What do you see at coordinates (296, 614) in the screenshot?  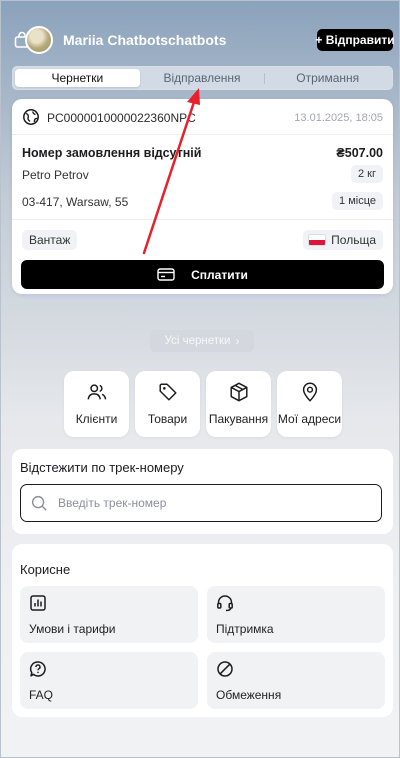 I see `useful-support: Підтримка` at bounding box center [296, 614].